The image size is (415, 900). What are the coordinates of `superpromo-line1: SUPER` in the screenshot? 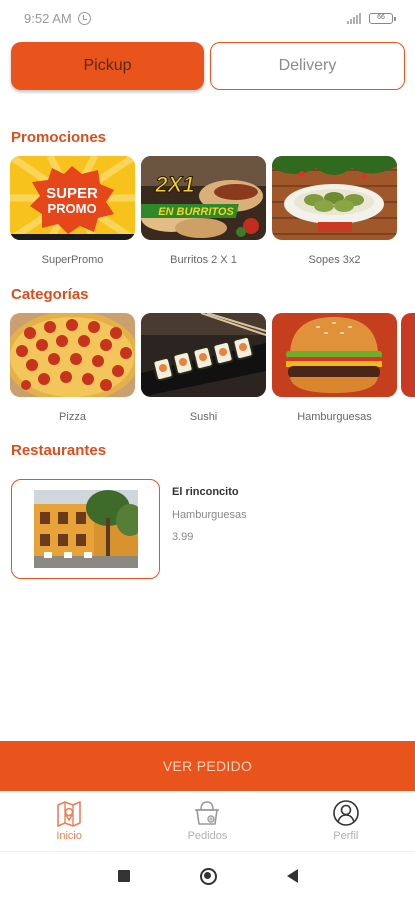 It's located at (72, 193).